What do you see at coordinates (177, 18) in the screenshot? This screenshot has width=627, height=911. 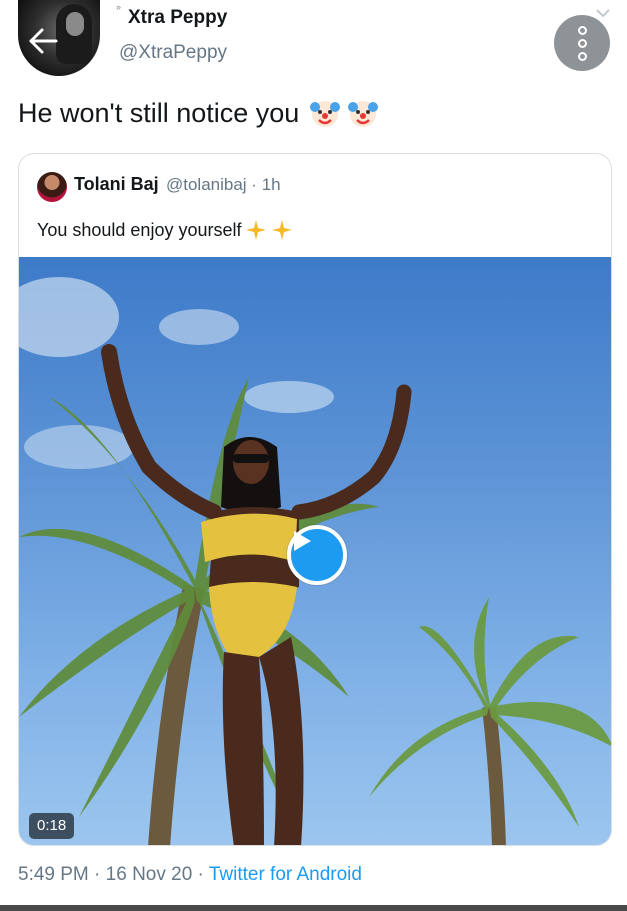 I see `author-display-name: Xtra Peppy` at bounding box center [177, 18].